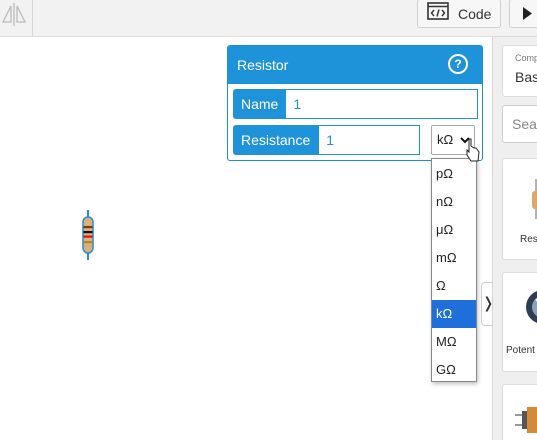  What do you see at coordinates (18, 18) in the screenshot?
I see `mirror-icon` at bounding box center [18, 18].